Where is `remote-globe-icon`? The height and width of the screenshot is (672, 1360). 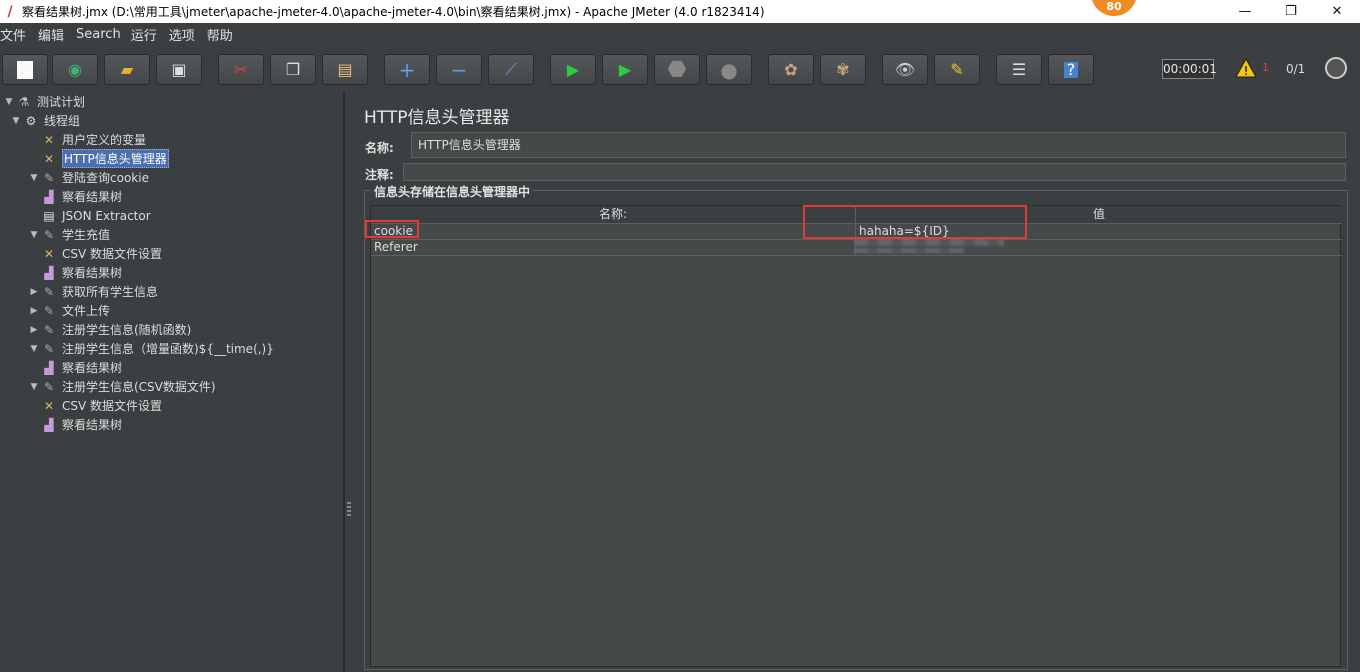
remote-globe-icon is located at coordinates (1336, 68).